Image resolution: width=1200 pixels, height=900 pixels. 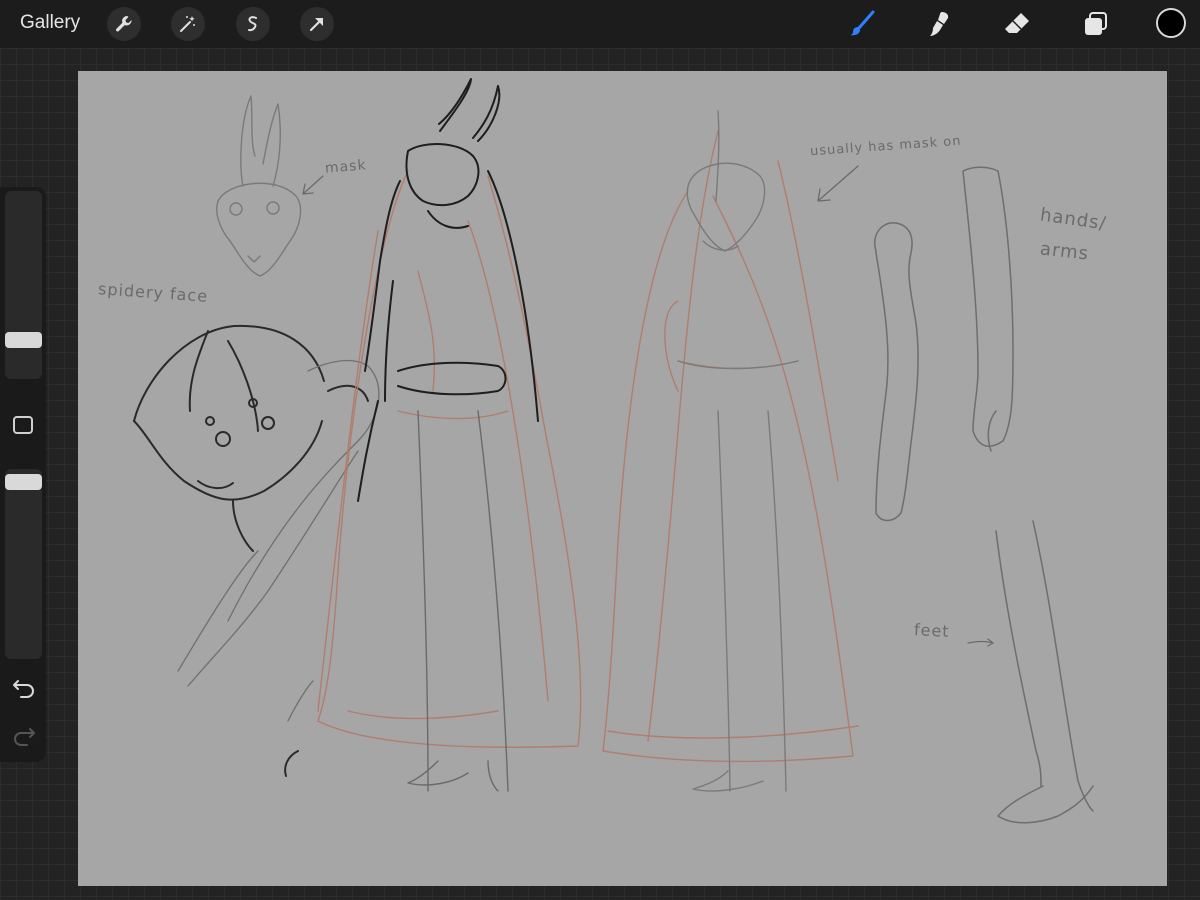 What do you see at coordinates (251, 438) in the screenshot?
I see `spidery-face-sketch` at bounding box center [251, 438].